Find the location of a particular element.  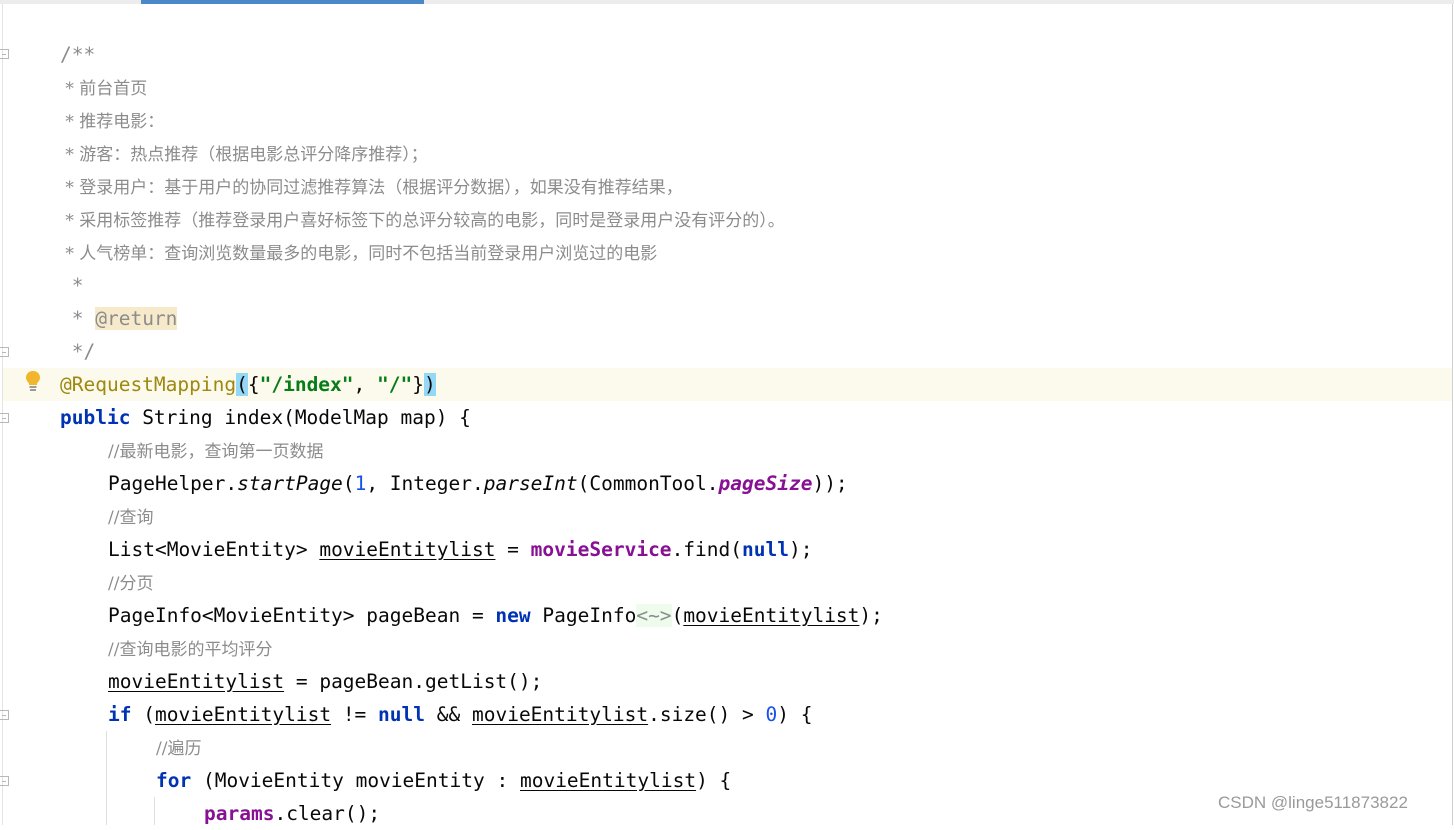

code-line: //查询电影的平均评分 is located at coordinates (190, 648).